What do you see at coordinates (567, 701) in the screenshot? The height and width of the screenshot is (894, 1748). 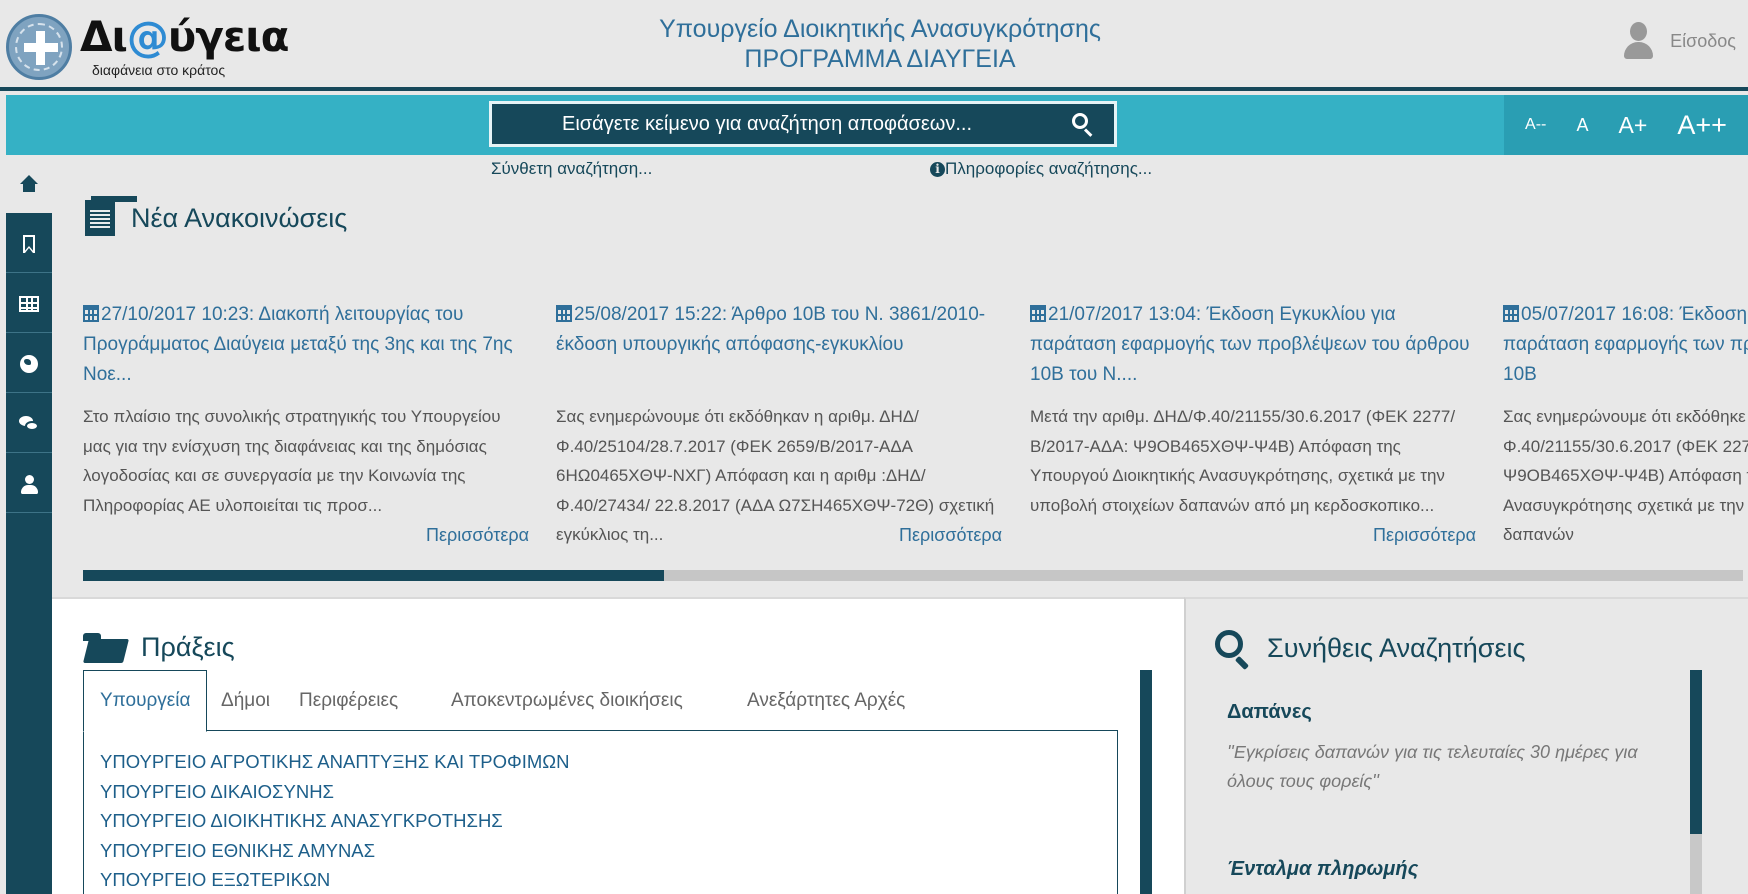 I see `tab-decentralized-administrations: Αποκεντρωμένες διοικήσεις` at bounding box center [567, 701].